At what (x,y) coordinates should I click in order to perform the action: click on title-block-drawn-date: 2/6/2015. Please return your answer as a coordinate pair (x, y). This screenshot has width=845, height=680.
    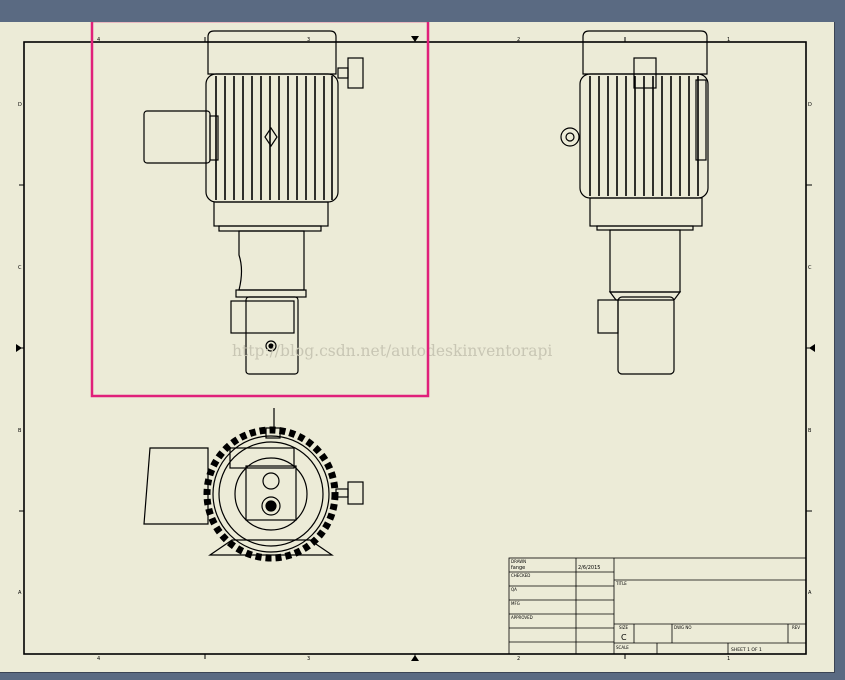
    Looking at the image, I should click on (589, 568).